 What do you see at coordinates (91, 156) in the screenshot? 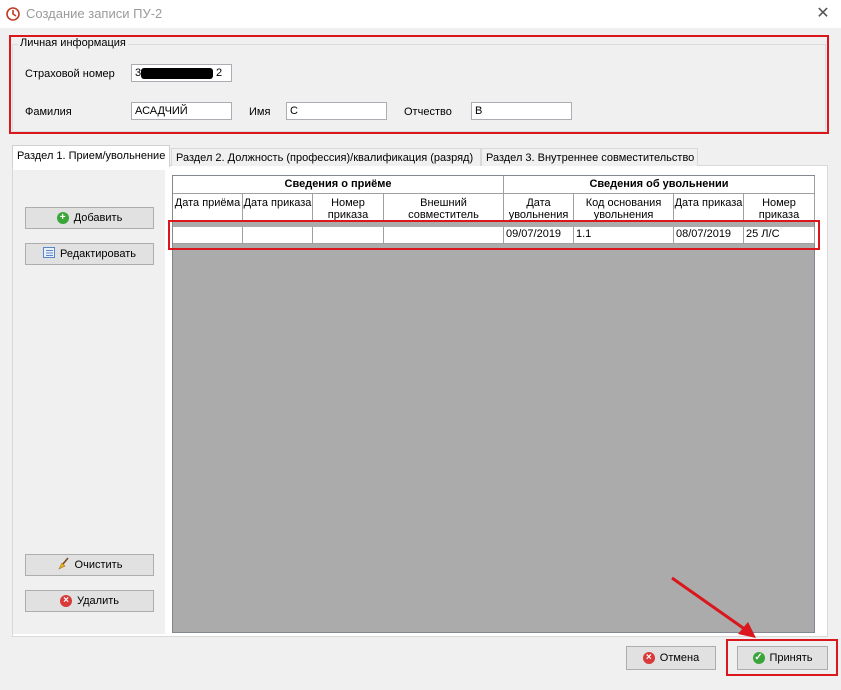
I see `tab-section-1: Раздел 1. Прием/увольнение` at bounding box center [91, 156].